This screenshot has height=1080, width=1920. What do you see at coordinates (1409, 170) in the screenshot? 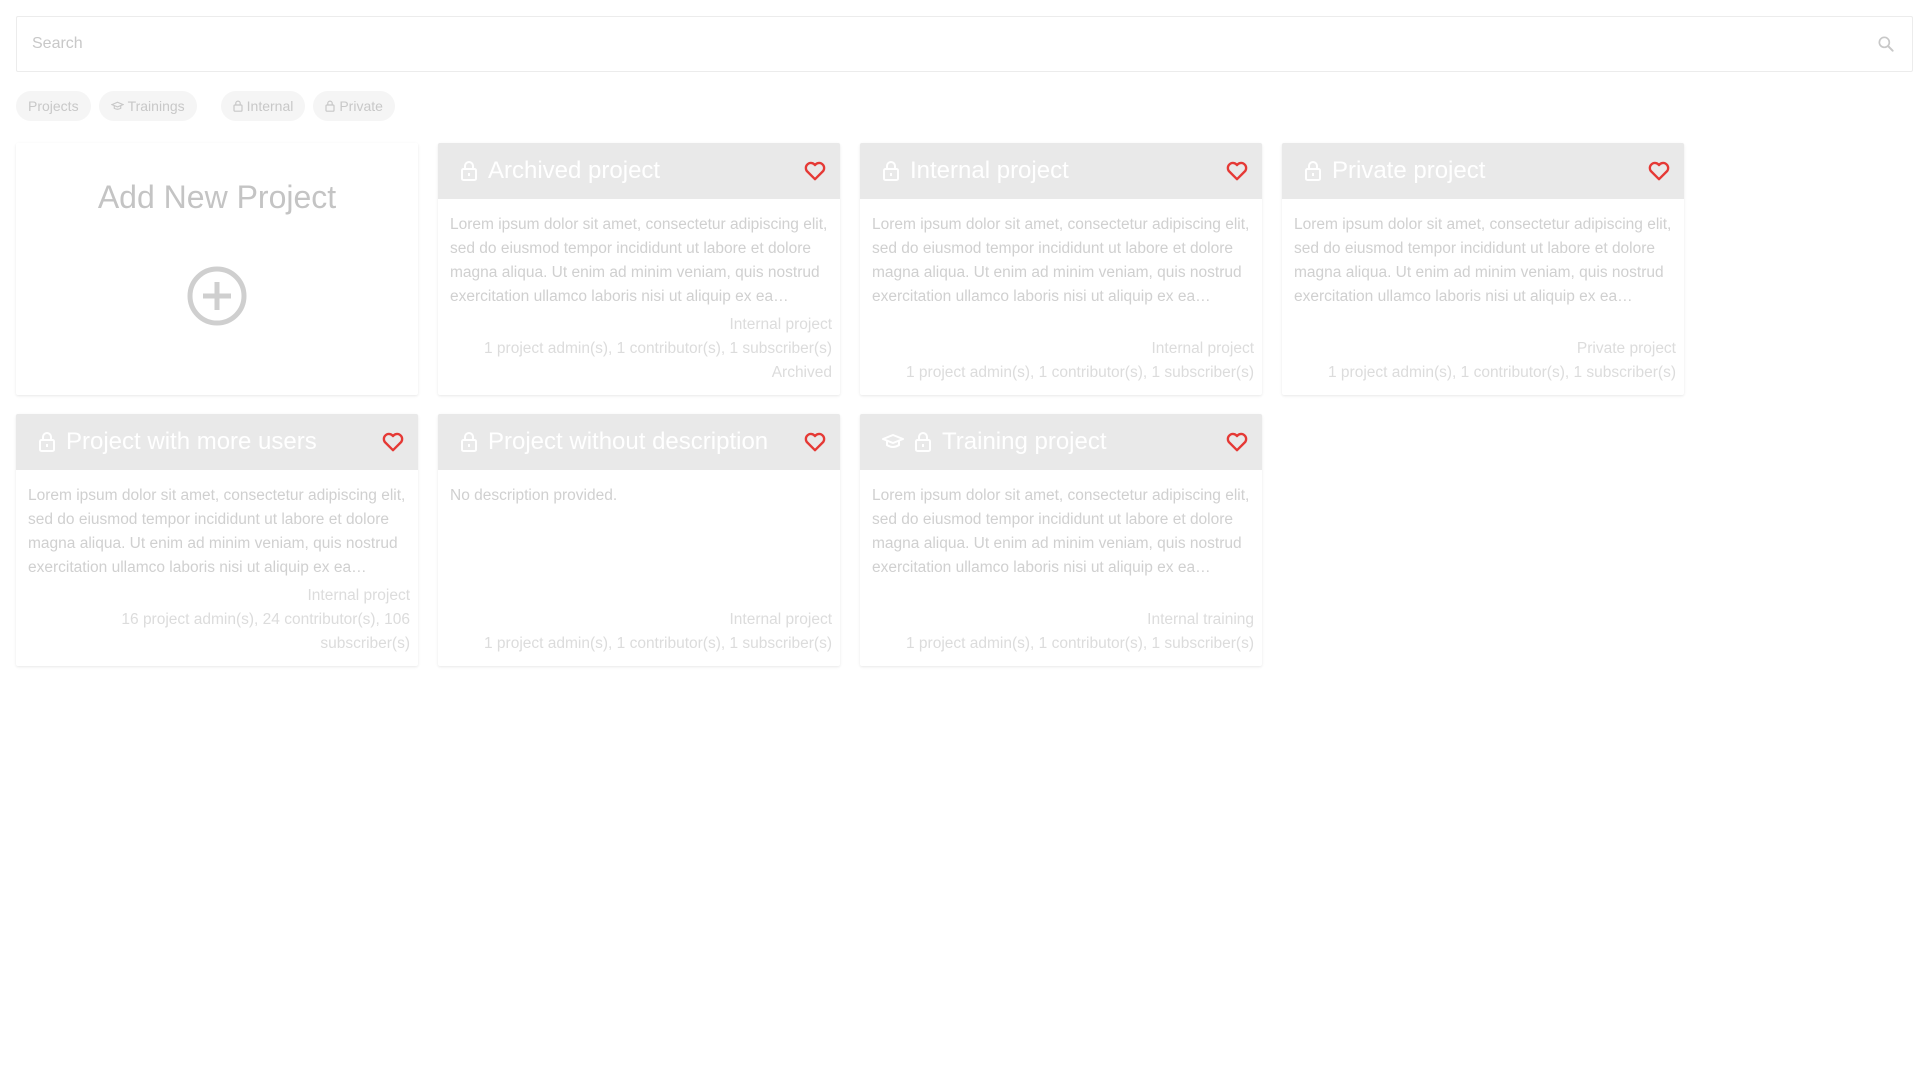
I see `card-title: Private project` at bounding box center [1409, 170].